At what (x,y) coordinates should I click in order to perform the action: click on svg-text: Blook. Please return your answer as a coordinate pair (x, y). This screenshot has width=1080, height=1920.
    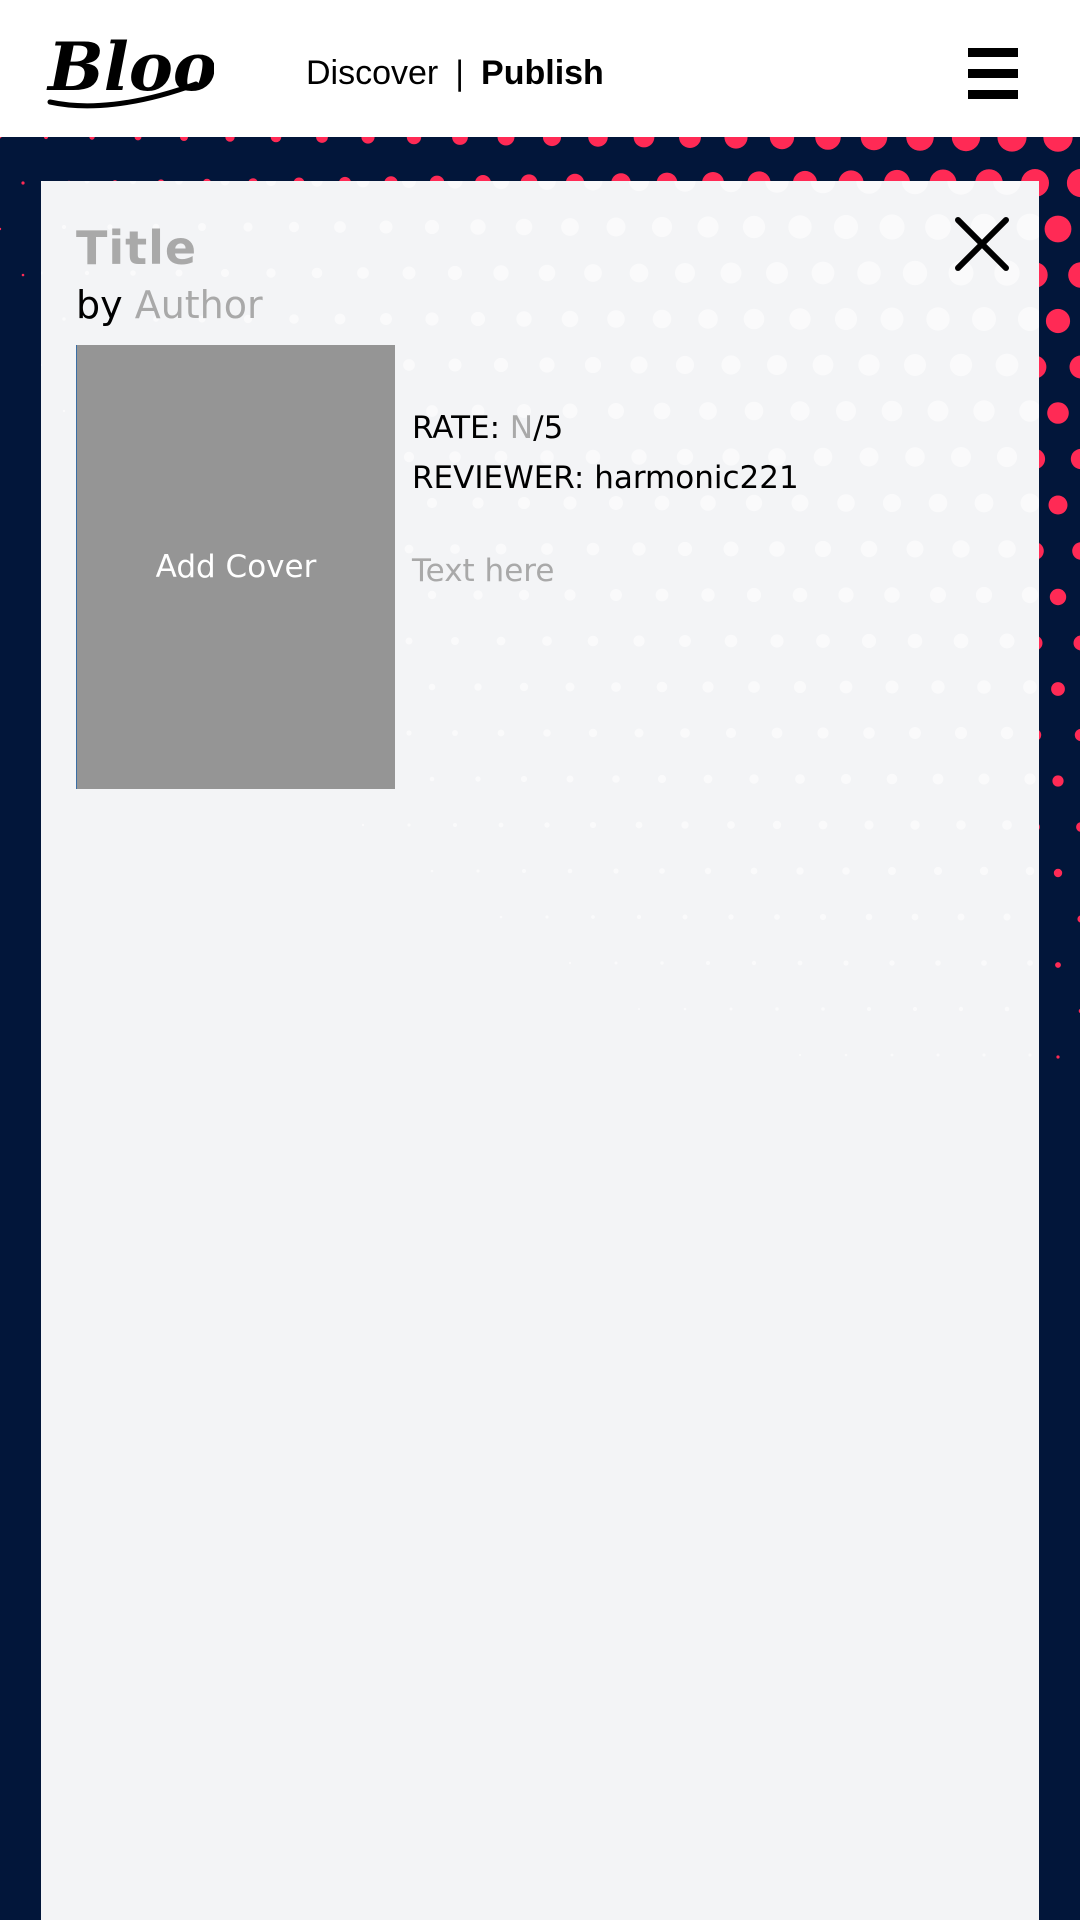
    Looking at the image, I should click on (130, 67).